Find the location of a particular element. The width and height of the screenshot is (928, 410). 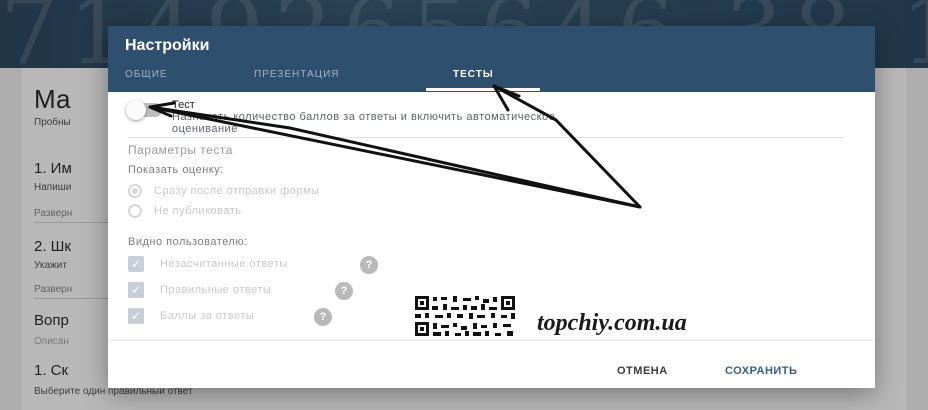

dialog-title: Настройки is located at coordinates (167, 45).